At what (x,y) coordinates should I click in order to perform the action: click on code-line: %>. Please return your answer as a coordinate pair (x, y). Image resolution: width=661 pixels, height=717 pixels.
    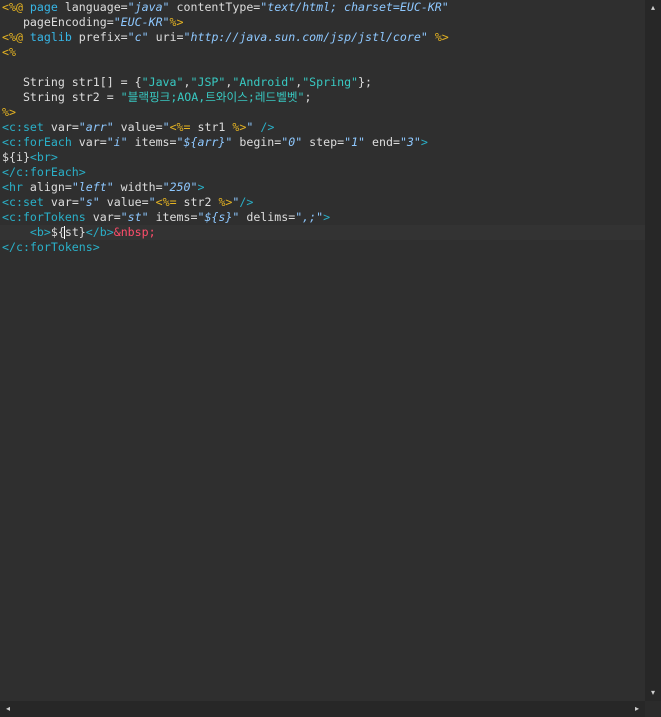
    Looking at the image, I should click on (9, 112).